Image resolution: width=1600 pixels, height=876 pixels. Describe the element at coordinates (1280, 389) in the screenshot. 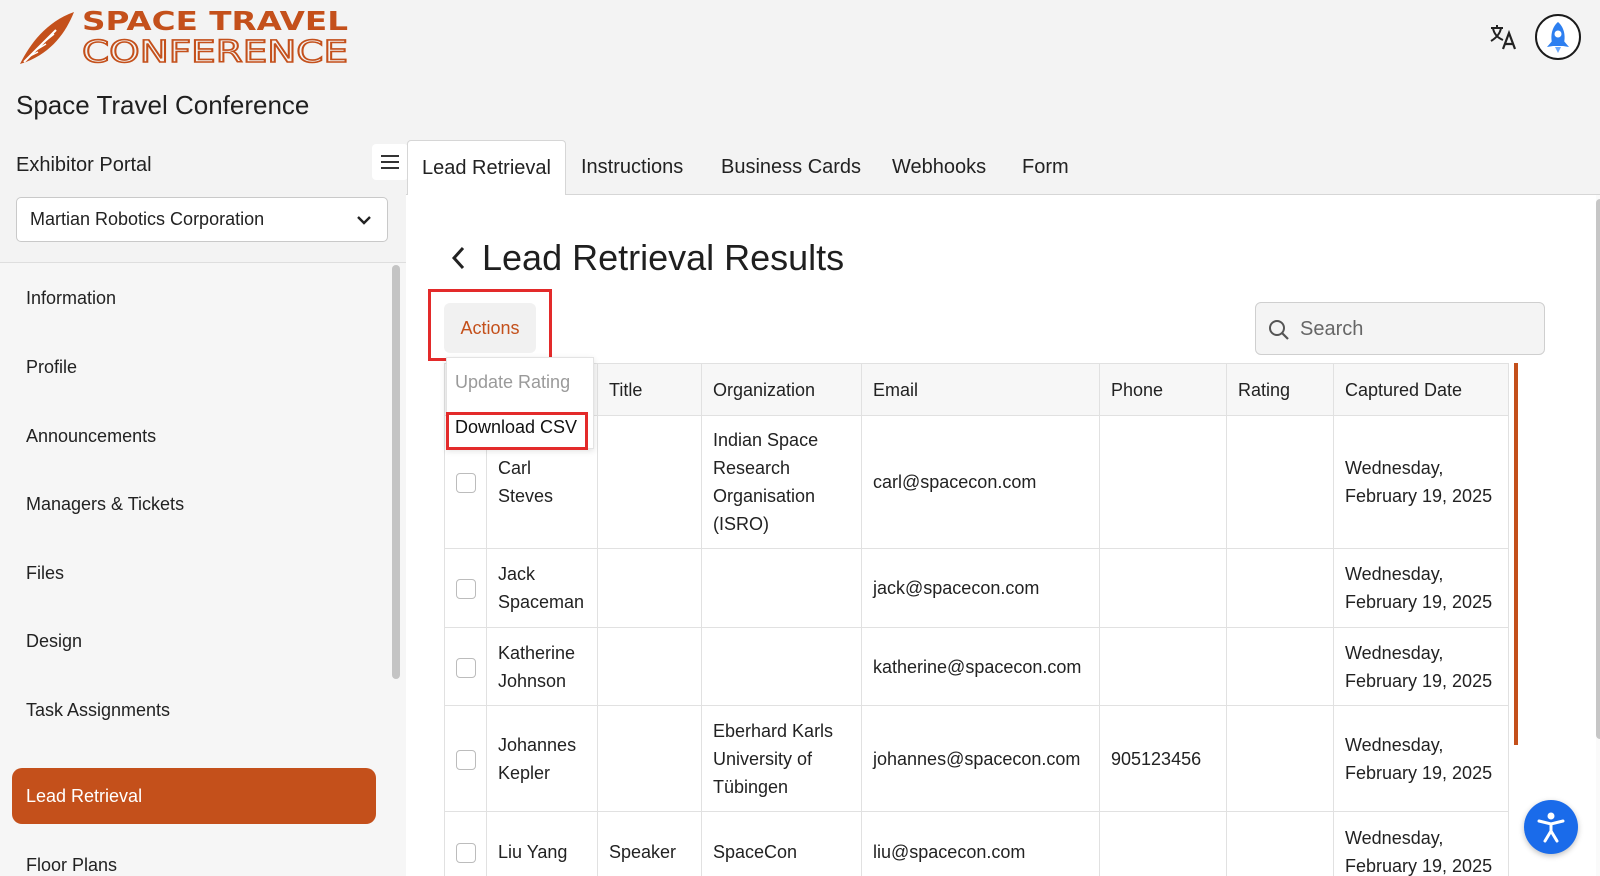

I see `column-header-rating: Rating` at that location.